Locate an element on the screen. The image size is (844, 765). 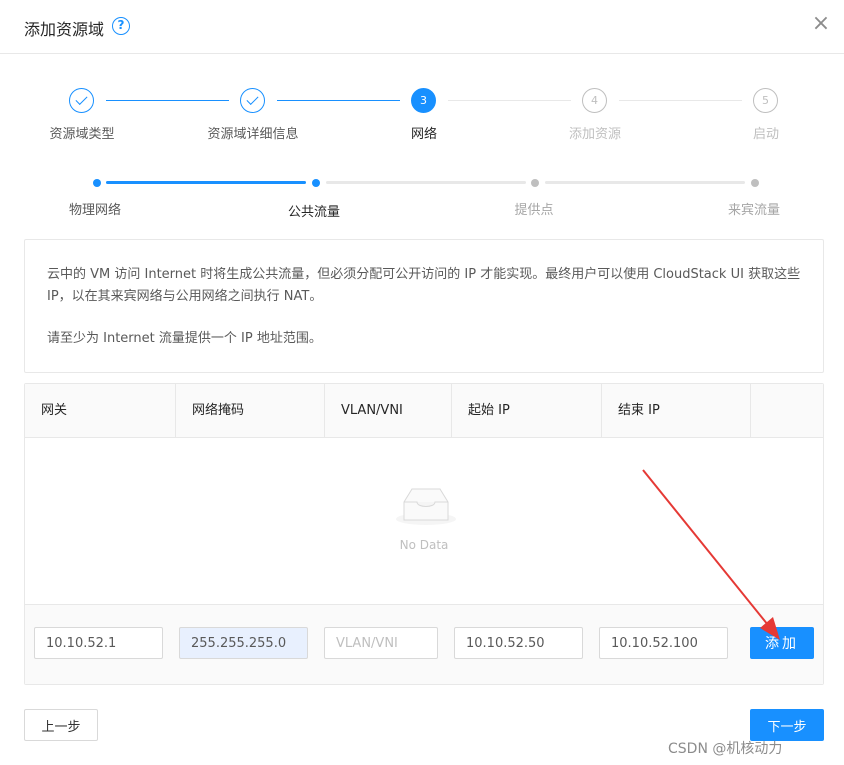
step-5-circle: 5 is located at coordinates (765, 100).